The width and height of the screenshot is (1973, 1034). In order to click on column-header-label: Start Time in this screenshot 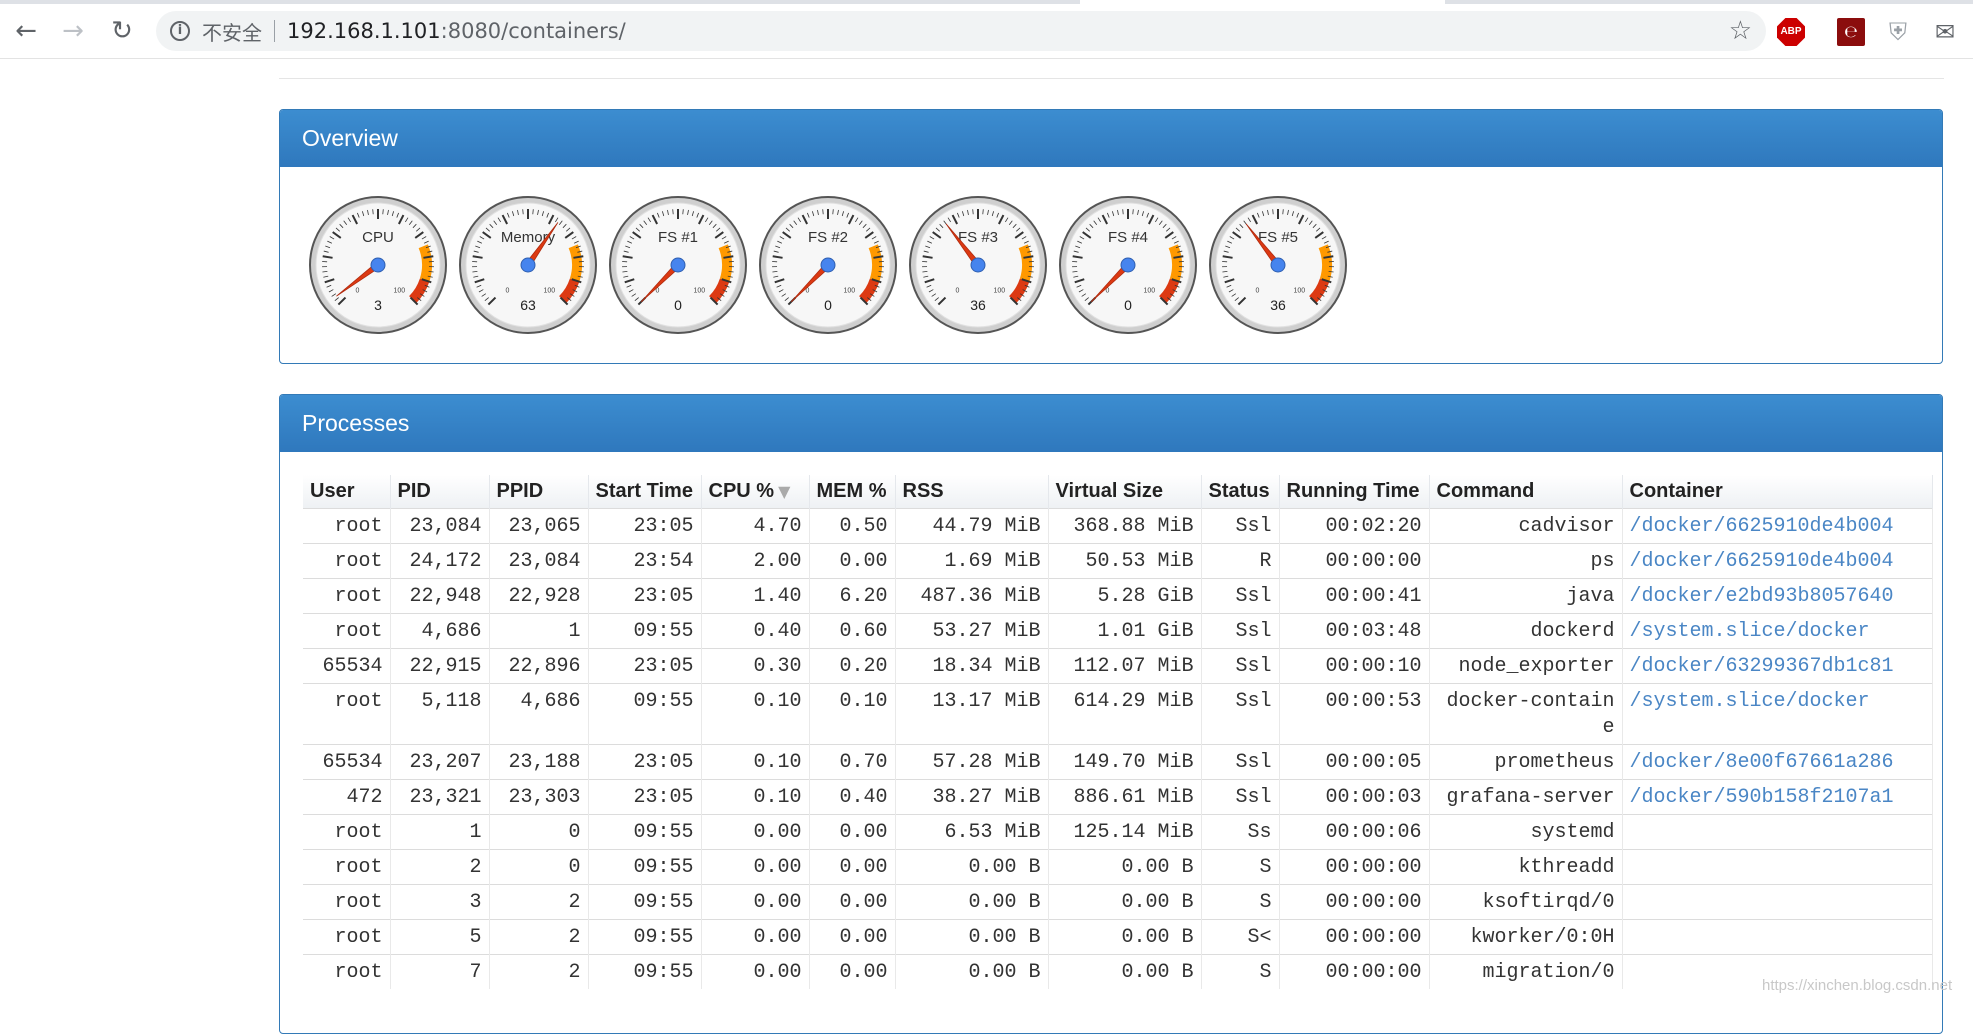, I will do `click(644, 491)`.